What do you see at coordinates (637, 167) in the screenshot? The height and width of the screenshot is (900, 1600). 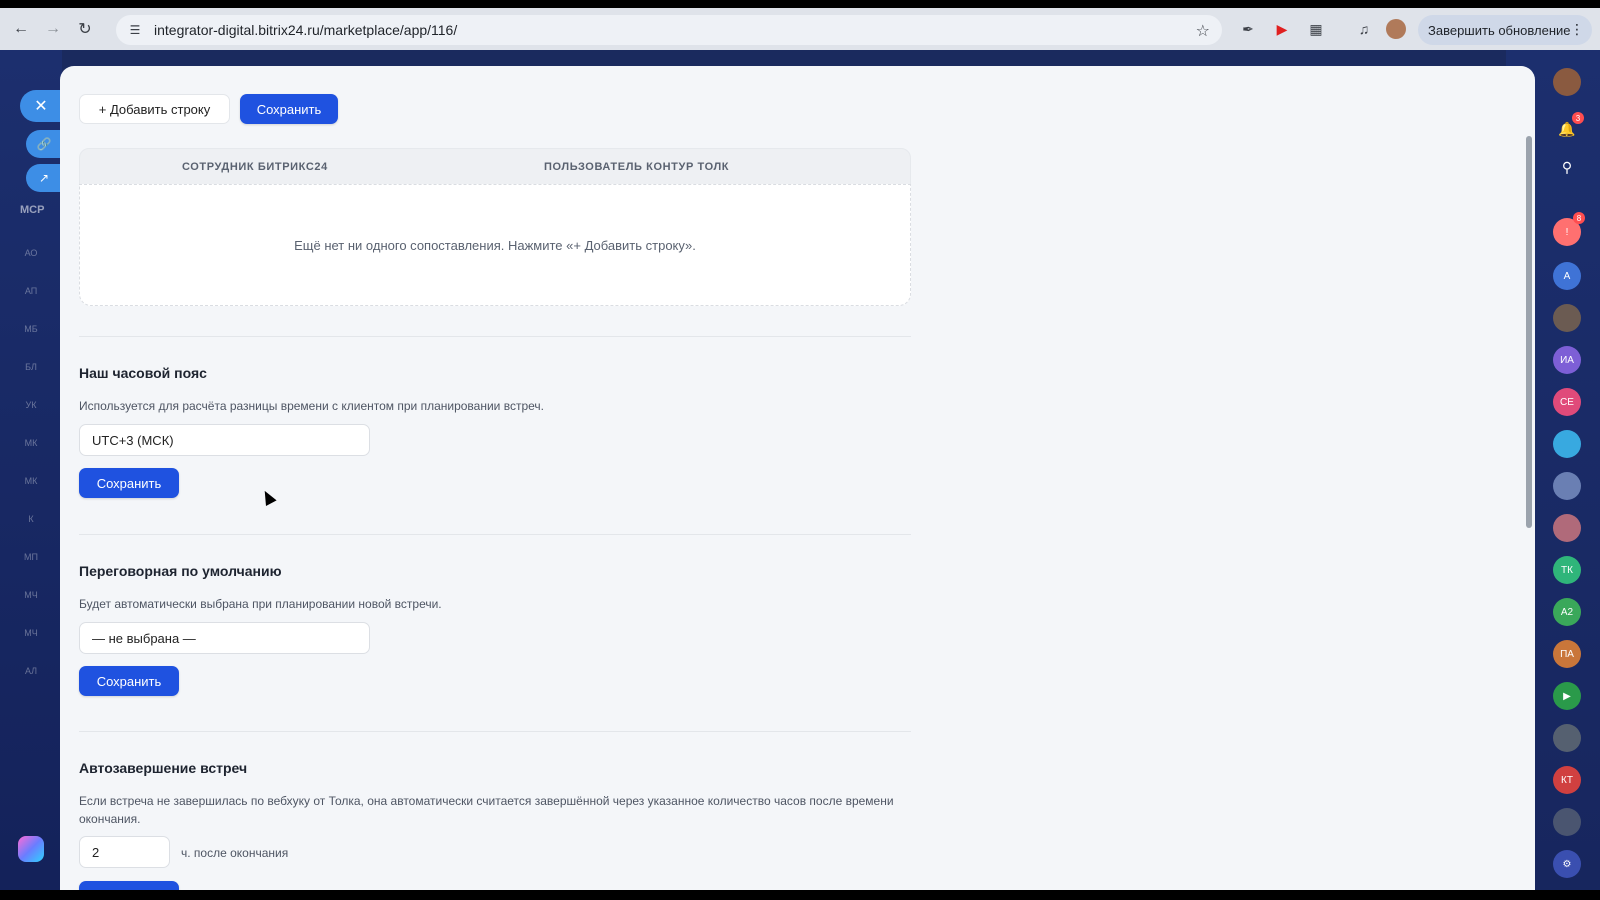 I see `column-header-tolk-user: ПОЛЬЗОВАТЕЛЬ КОНТУР ТОЛК` at bounding box center [637, 167].